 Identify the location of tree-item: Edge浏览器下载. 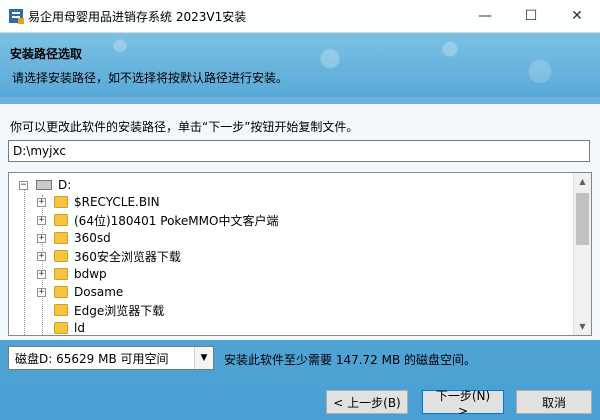
(100, 310).